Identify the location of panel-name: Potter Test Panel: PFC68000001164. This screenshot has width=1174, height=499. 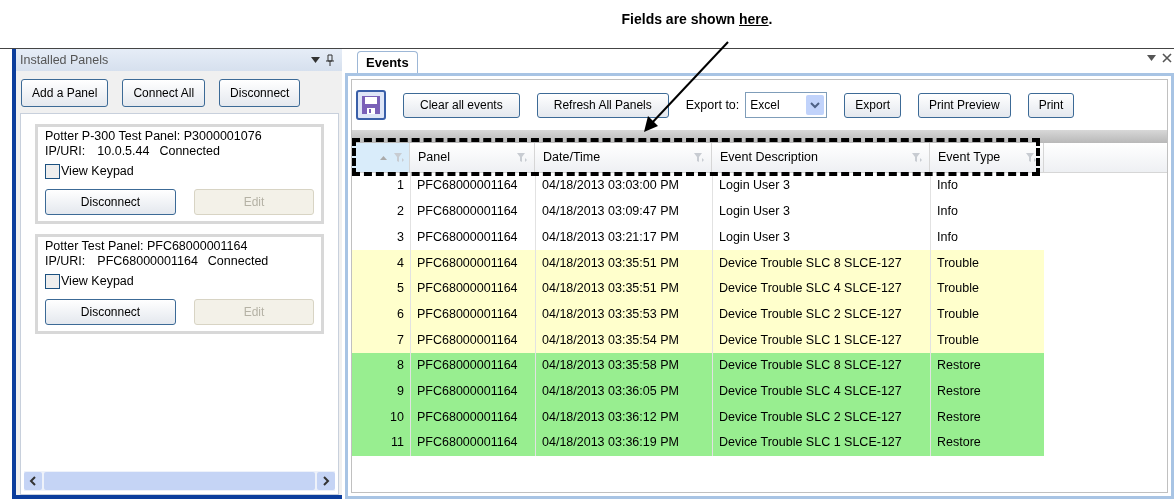
(147, 246).